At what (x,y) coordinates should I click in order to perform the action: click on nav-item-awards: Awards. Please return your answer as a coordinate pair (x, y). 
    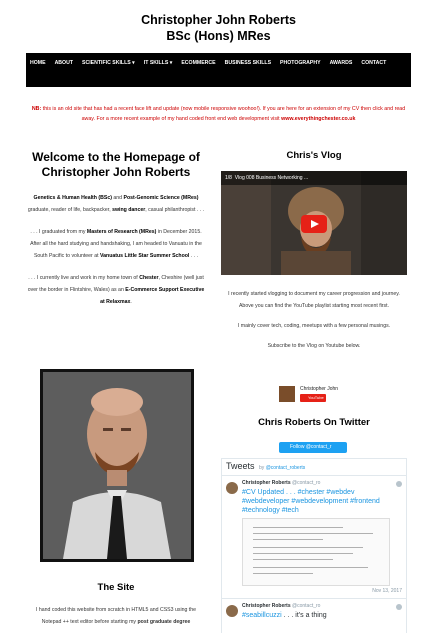
    Looking at the image, I should click on (341, 63).